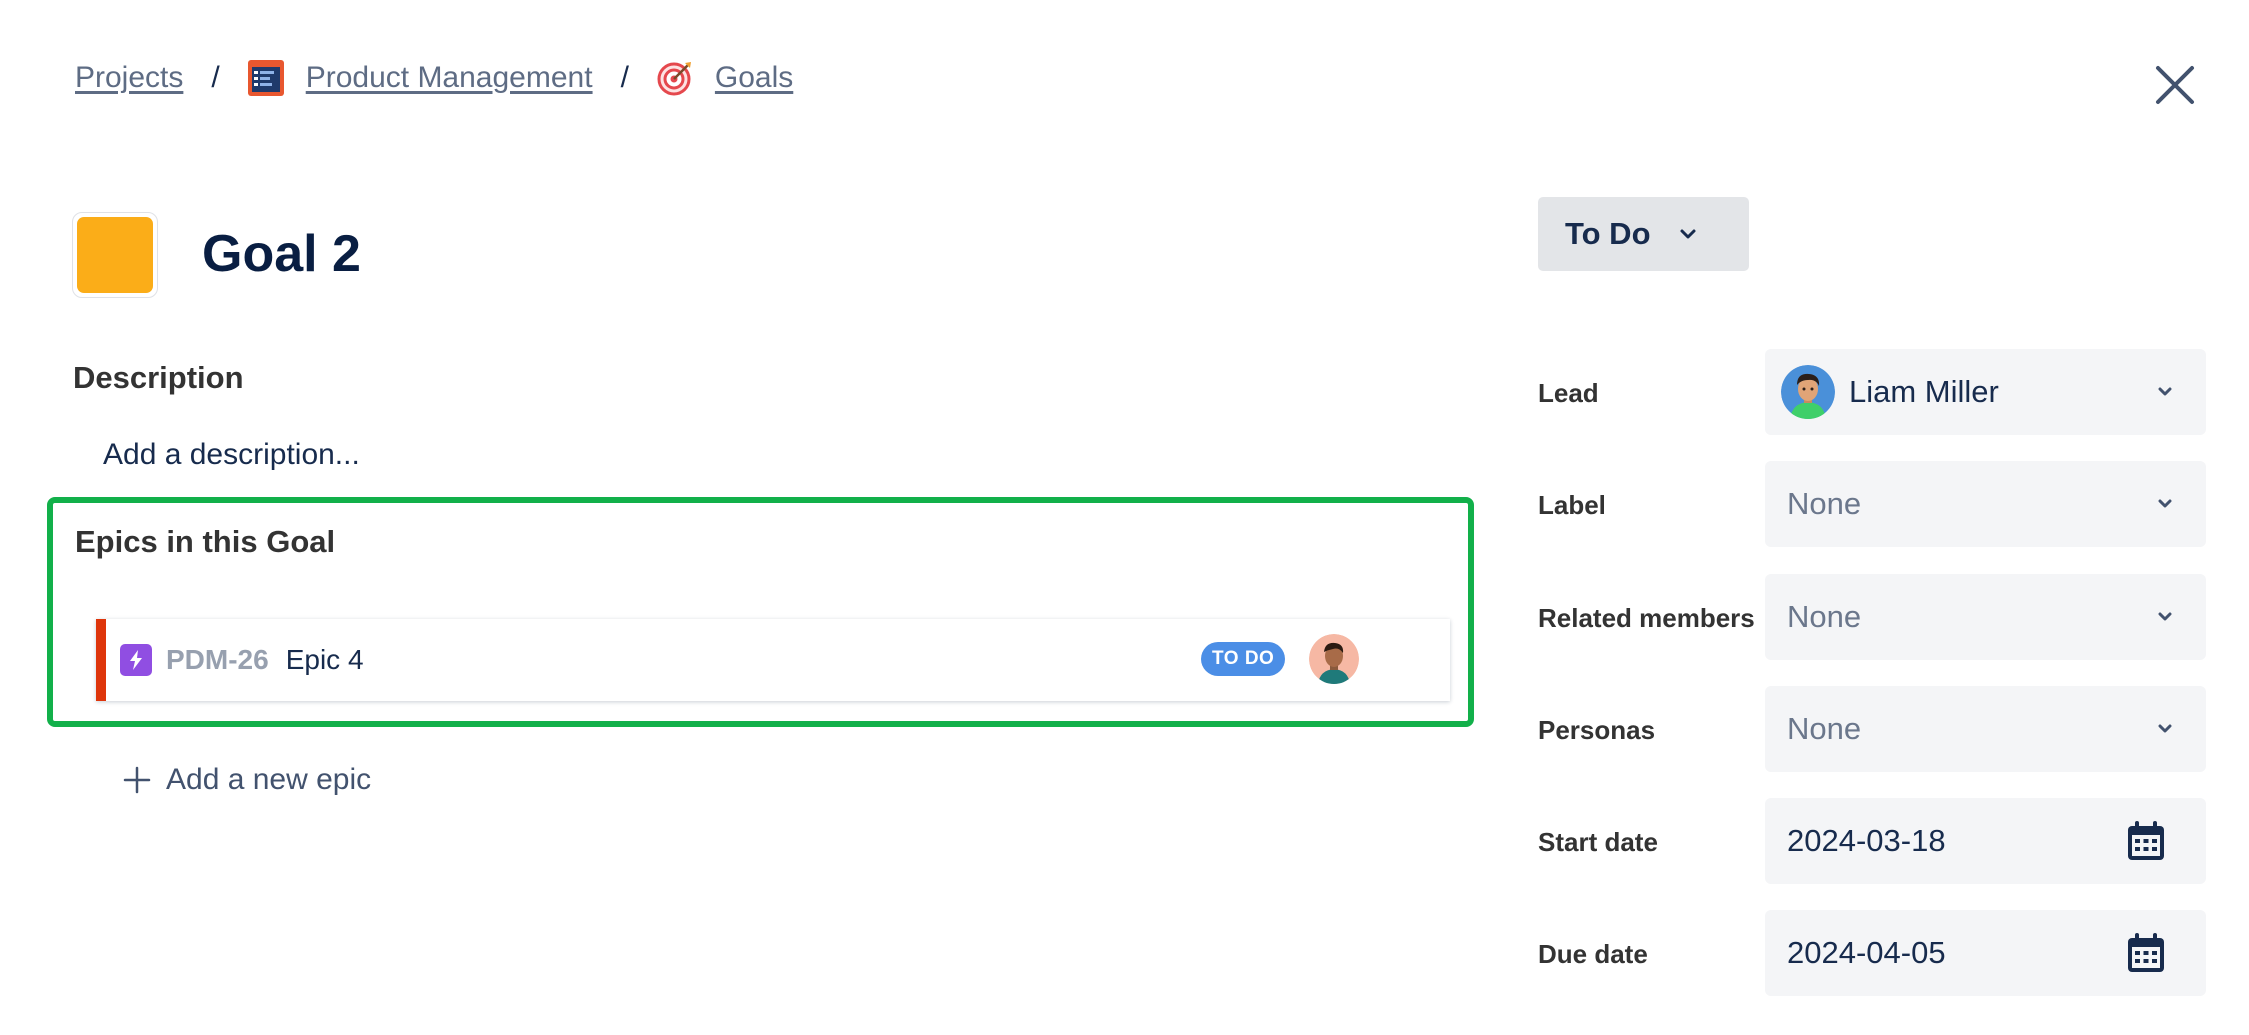  Describe the element at coordinates (205, 541) in the screenshot. I see `epics-heading: Epics in this Goal` at that location.